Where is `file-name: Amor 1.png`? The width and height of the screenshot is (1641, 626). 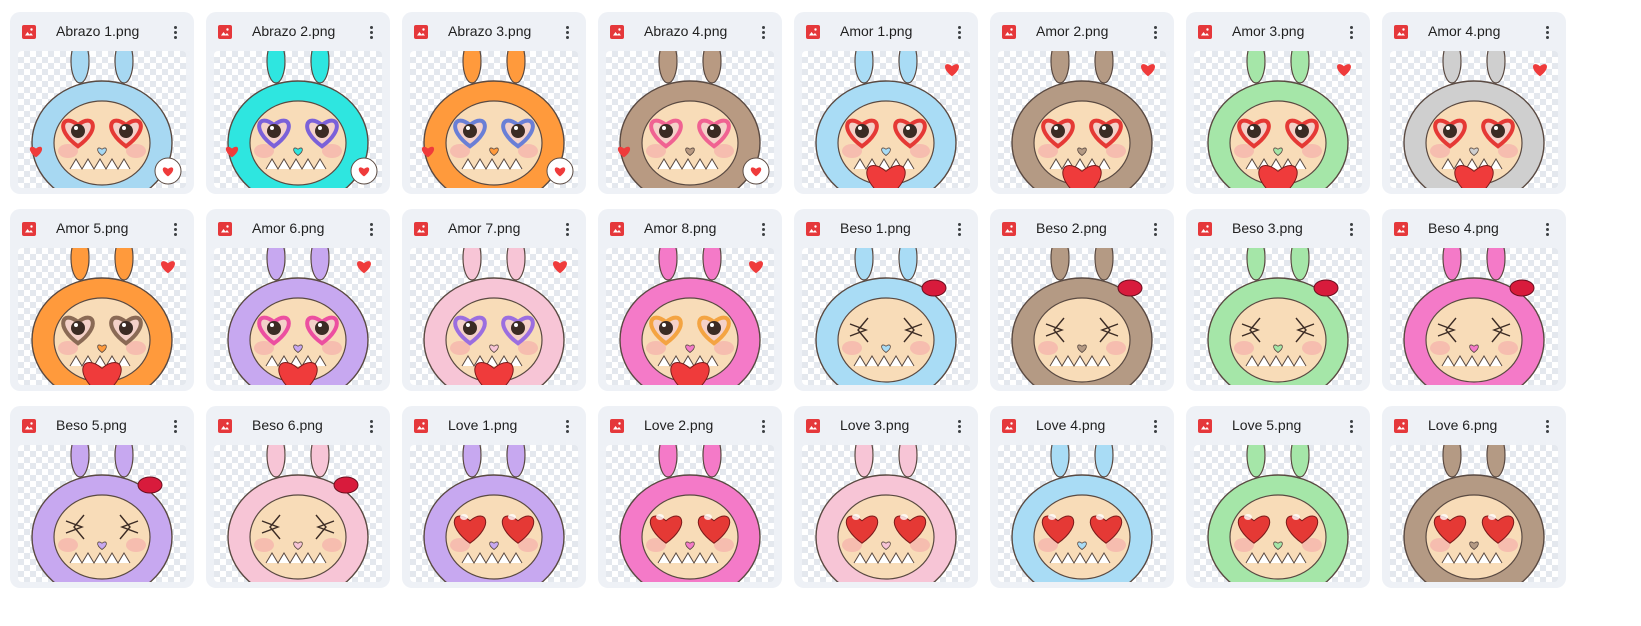 file-name: Amor 1.png is located at coordinates (876, 31).